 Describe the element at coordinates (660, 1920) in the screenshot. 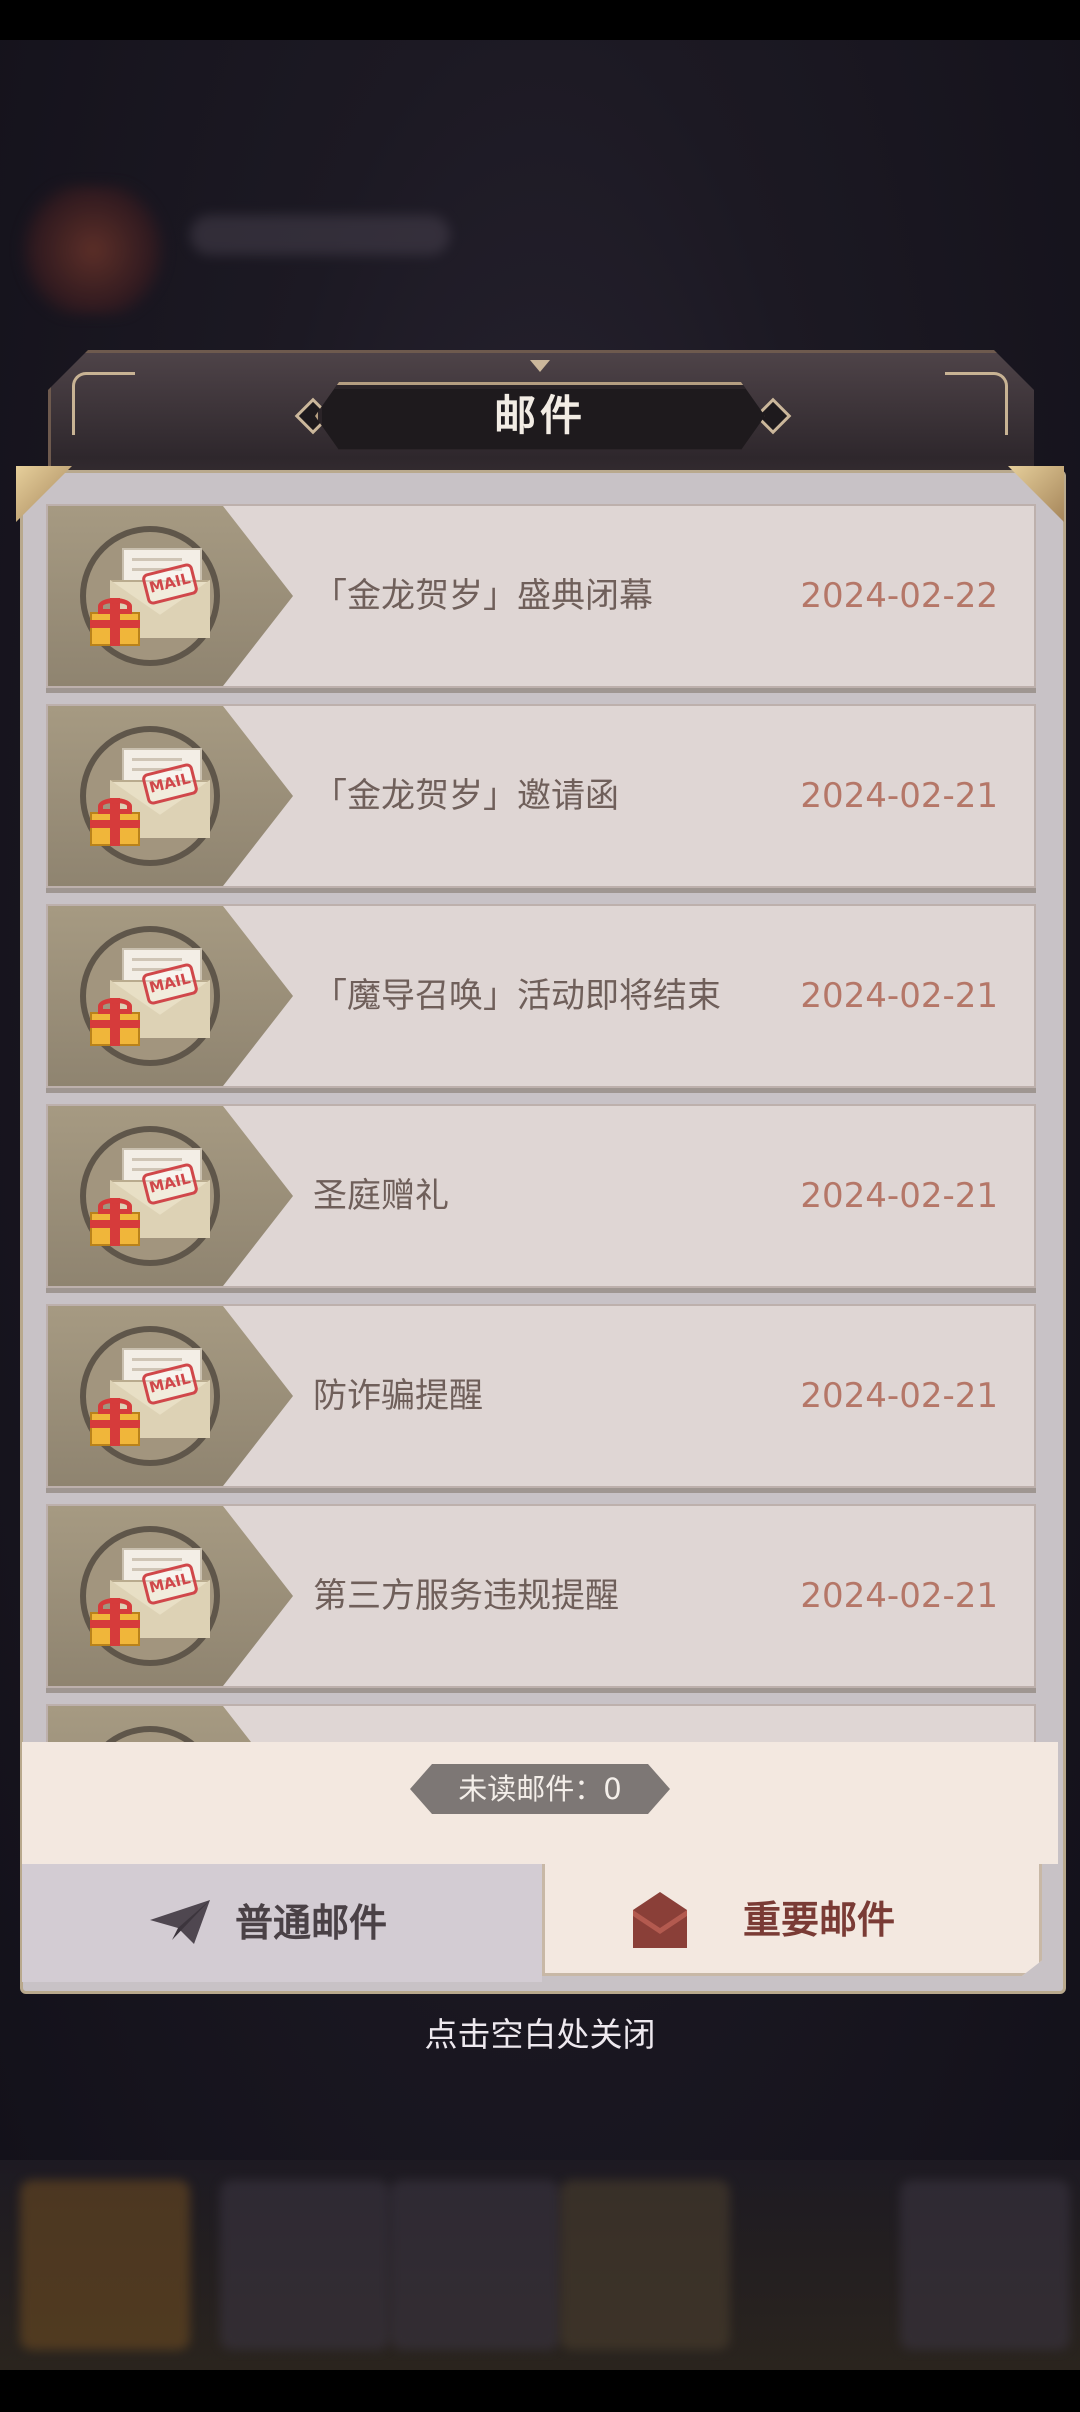

I see `envelope-icon` at that location.